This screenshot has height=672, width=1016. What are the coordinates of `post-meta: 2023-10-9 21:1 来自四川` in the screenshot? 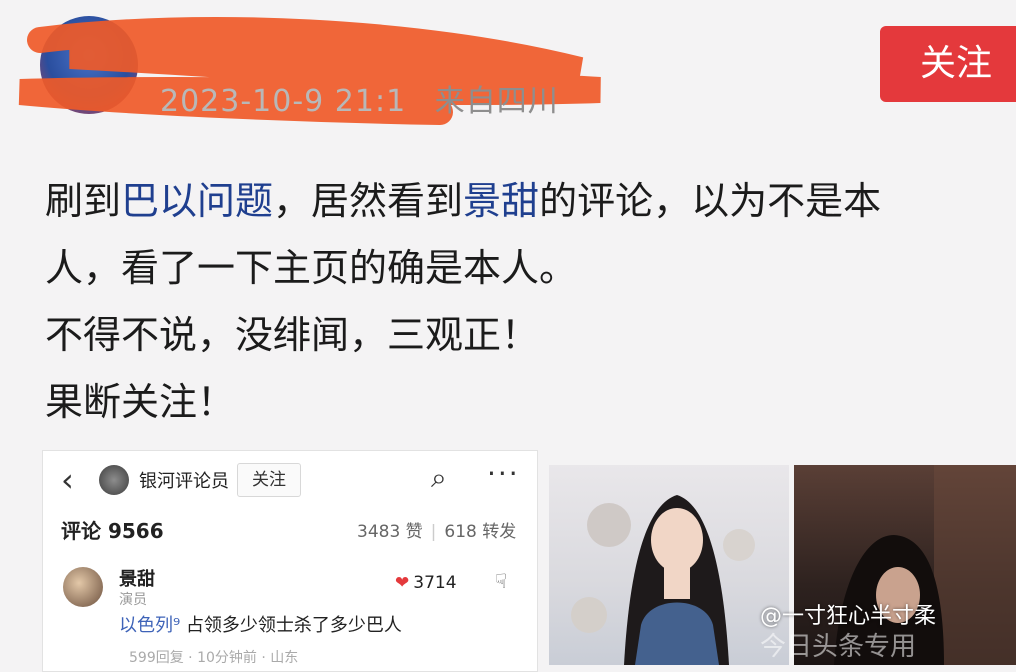 It's located at (359, 98).